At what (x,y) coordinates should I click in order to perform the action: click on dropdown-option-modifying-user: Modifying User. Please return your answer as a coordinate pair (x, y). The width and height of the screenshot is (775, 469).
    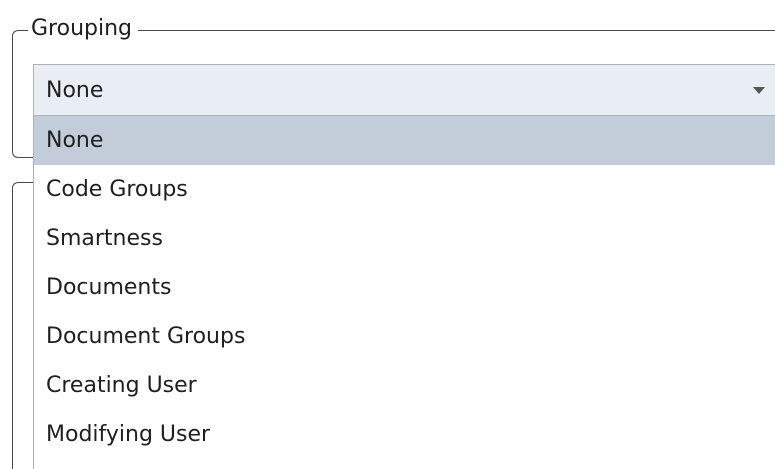
    Looking at the image, I should click on (404, 434).